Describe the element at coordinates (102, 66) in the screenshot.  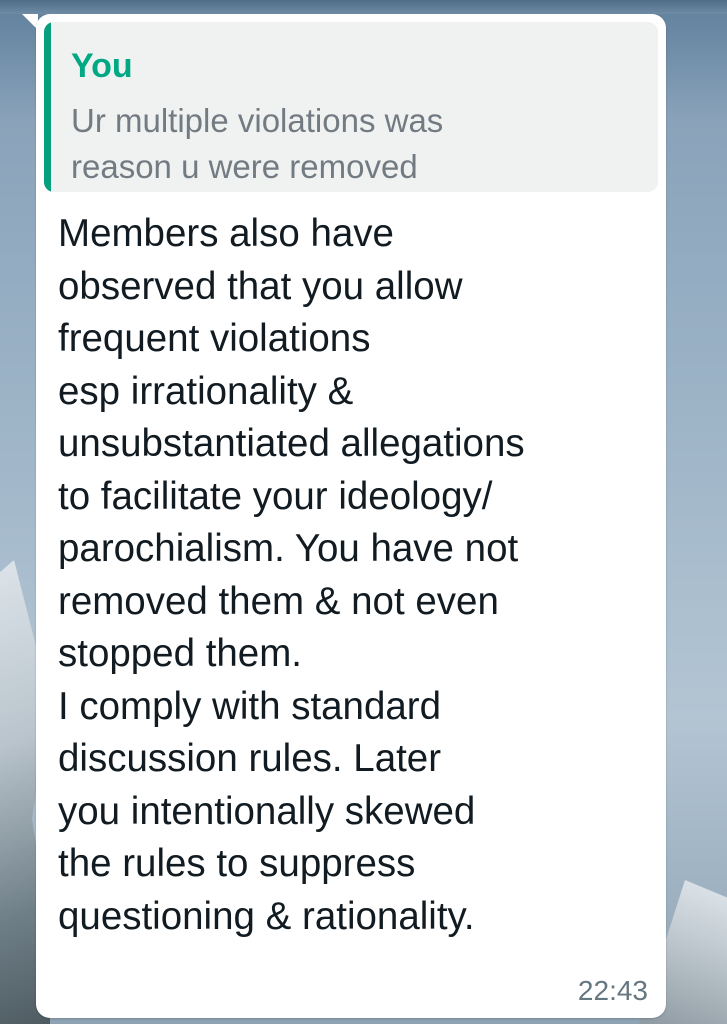
I see `quoted-author: You` at that location.